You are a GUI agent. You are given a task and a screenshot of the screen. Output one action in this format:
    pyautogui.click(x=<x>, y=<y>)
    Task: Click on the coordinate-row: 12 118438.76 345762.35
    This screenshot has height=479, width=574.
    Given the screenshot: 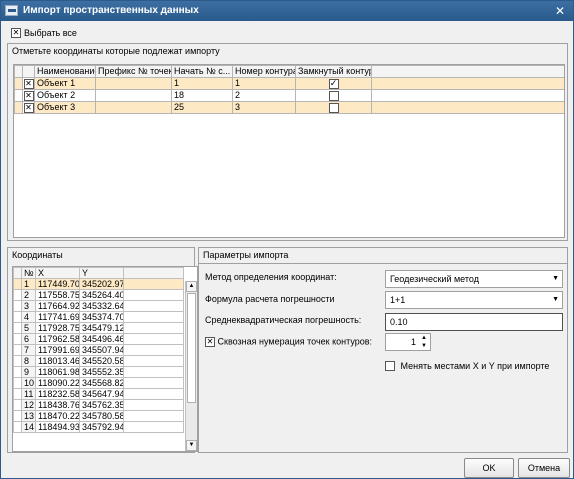 What is the action you would take?
    pyautogui.click(x=98, y=405)
    